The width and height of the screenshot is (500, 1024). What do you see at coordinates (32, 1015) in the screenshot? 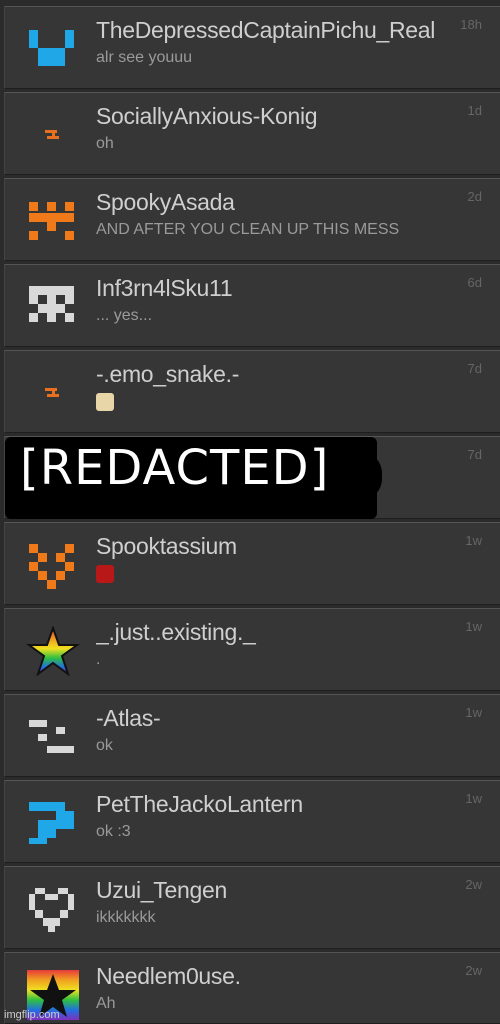
I see `watermark: imgflip.com` at bounding box center [32, 1015].